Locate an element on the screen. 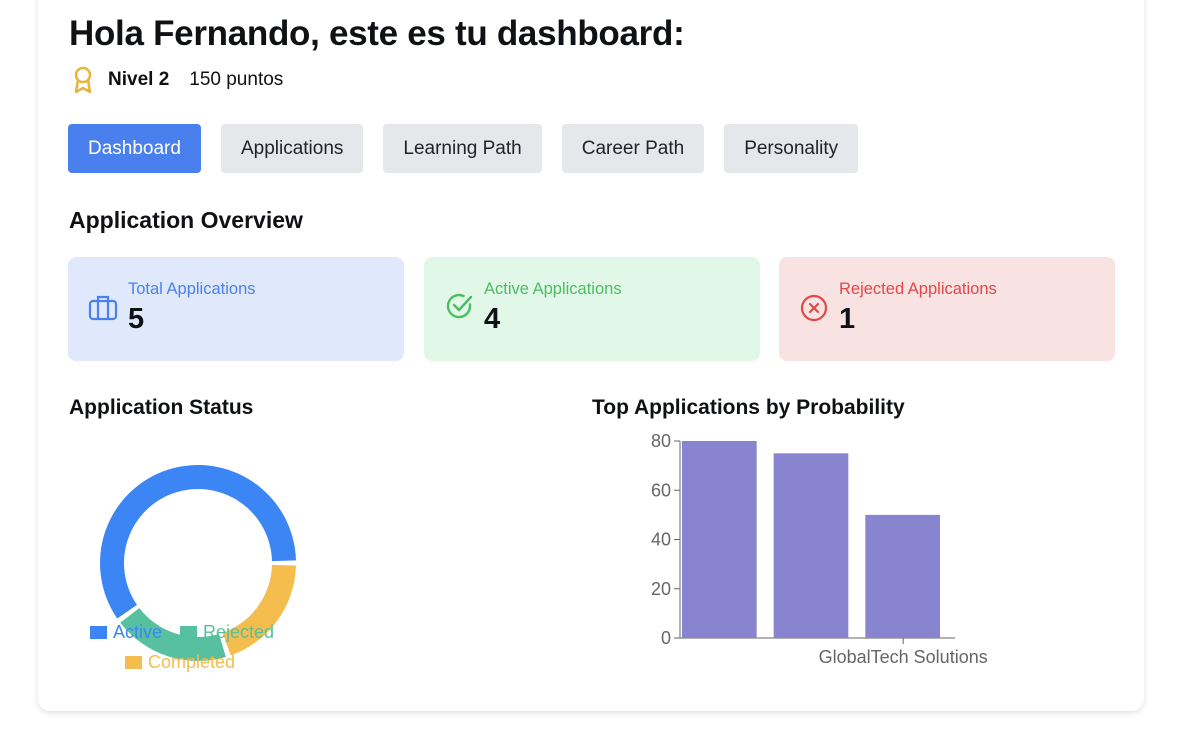 This screenshot has width=1200, height=749. card-label: Total Applications is located at coordinates (192, 289).